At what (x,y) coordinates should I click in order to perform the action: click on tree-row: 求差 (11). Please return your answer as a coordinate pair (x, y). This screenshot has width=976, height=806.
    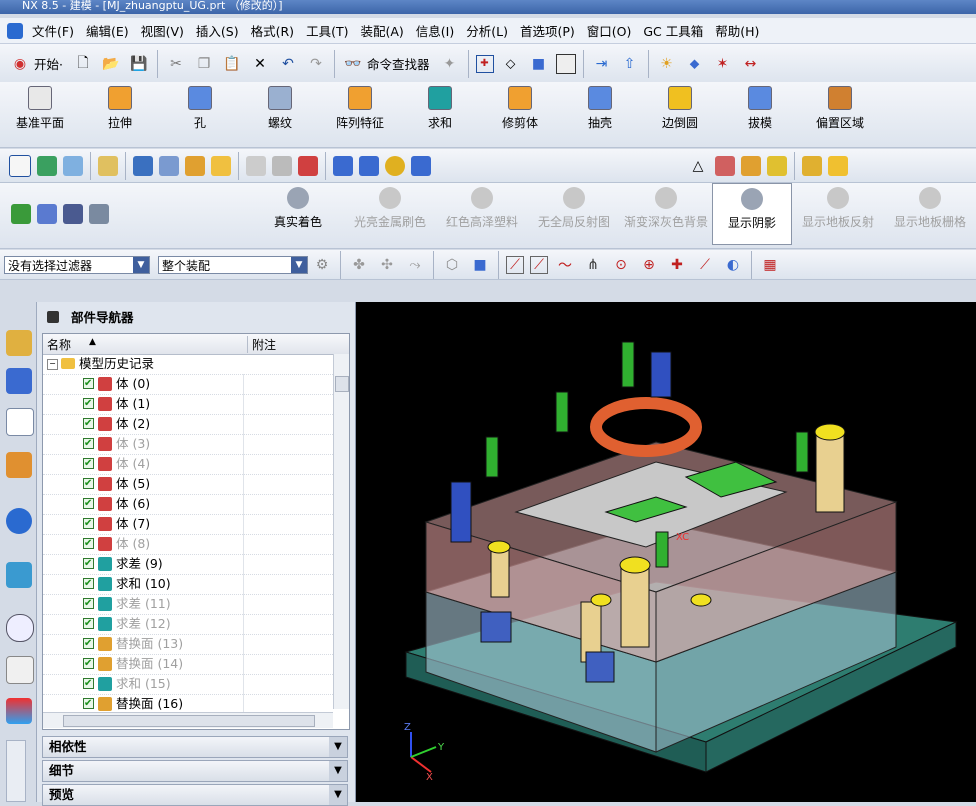
    Looking at the image, I should click on (188, 604).